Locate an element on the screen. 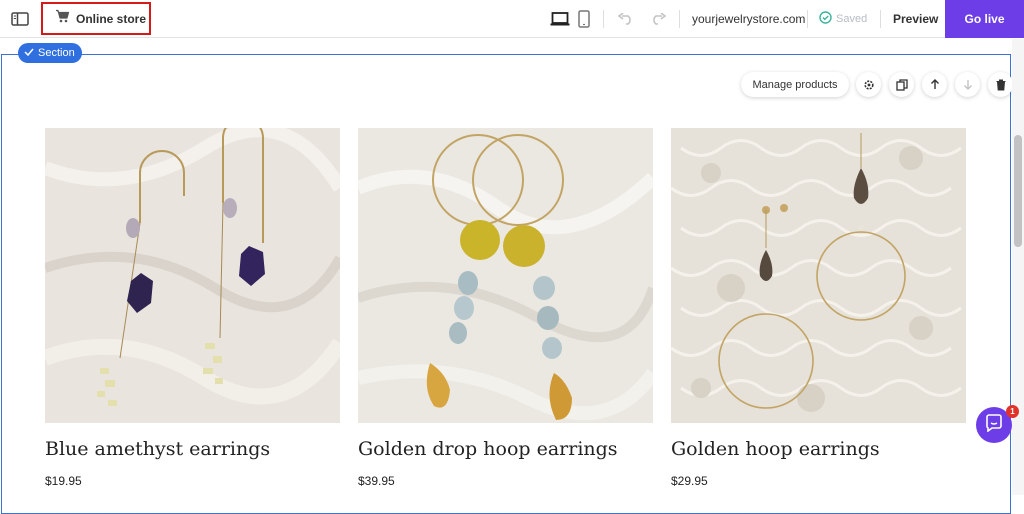 Image resolution: width=1024 pixels, height=514 pixels. arrow-down-icon is located at coordinates (967, 84).